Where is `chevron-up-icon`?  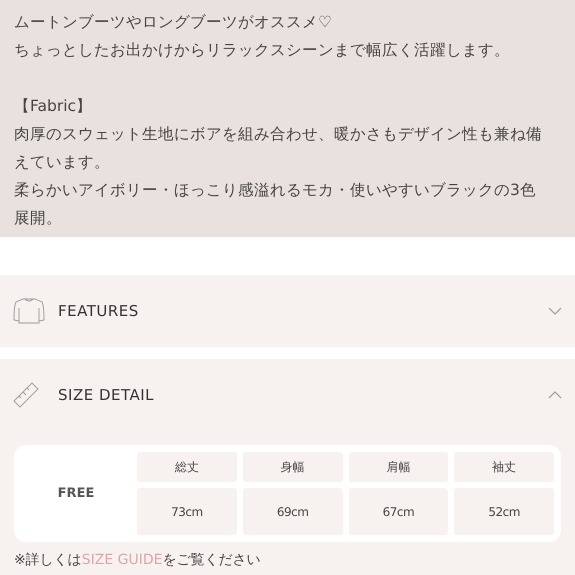 chevron-up-icon is located at coordinates (555, 395).